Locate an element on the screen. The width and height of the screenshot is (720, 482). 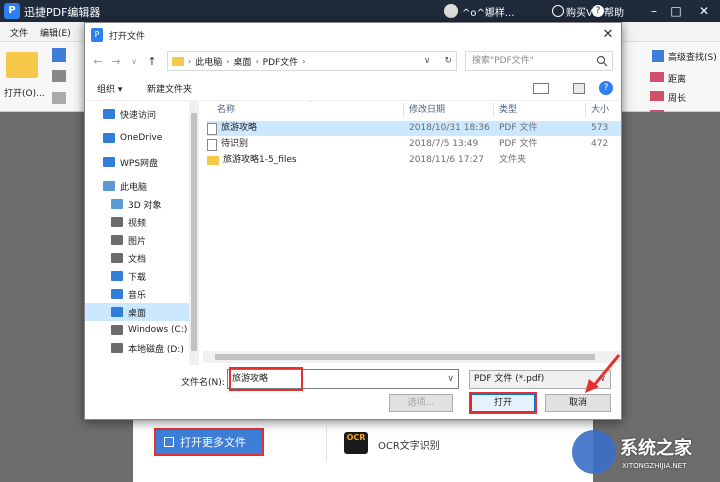
column-name-header: 名称 is located at coordinates (226, 110).